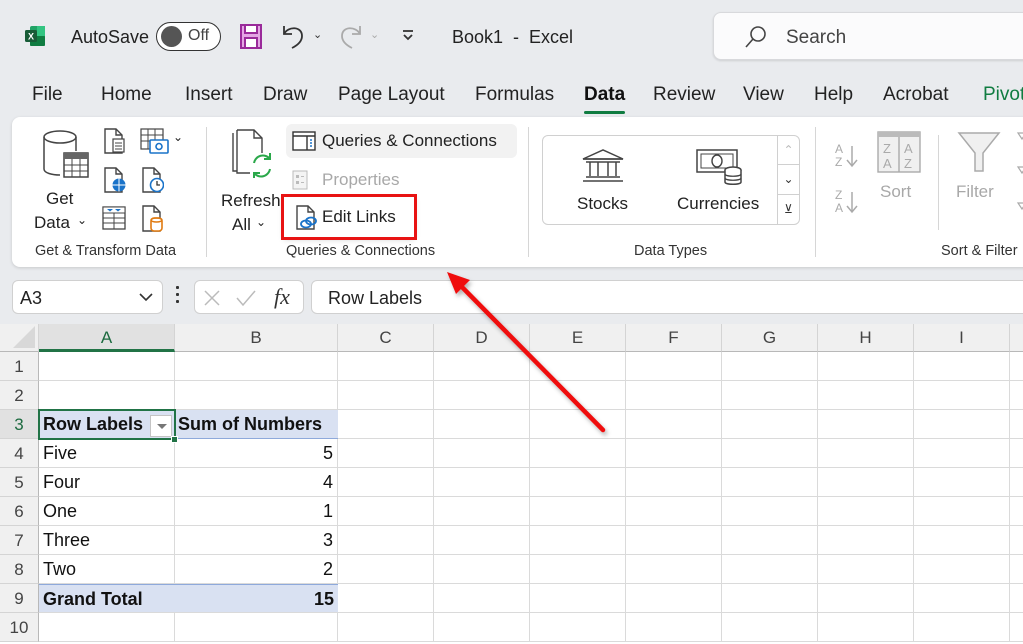 The width and height of the screenshot is (1023, 644). I want to click on cell-f10, so click(674, 627).